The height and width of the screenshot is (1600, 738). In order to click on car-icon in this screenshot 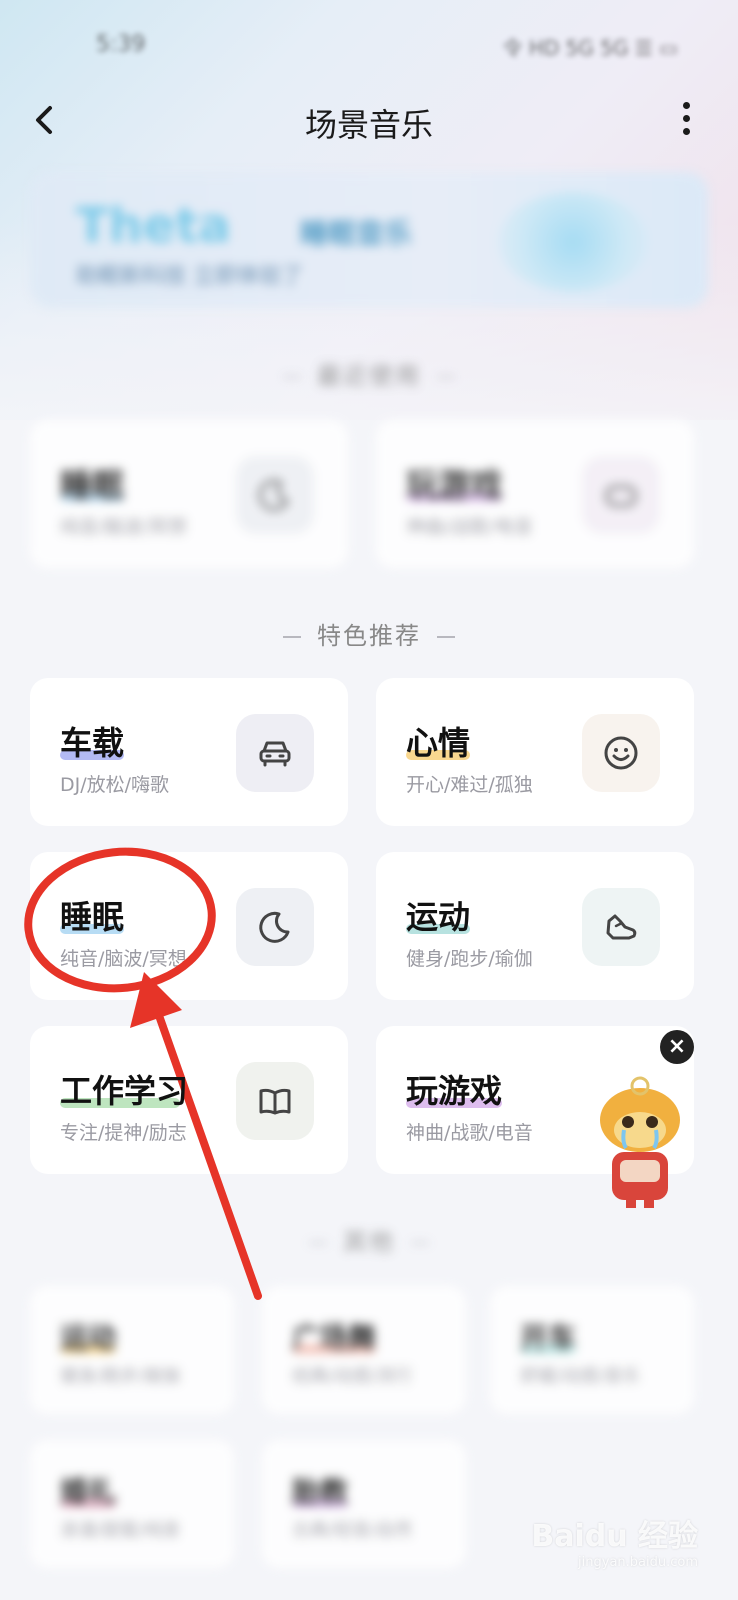, I will do `click(275, 753)`.